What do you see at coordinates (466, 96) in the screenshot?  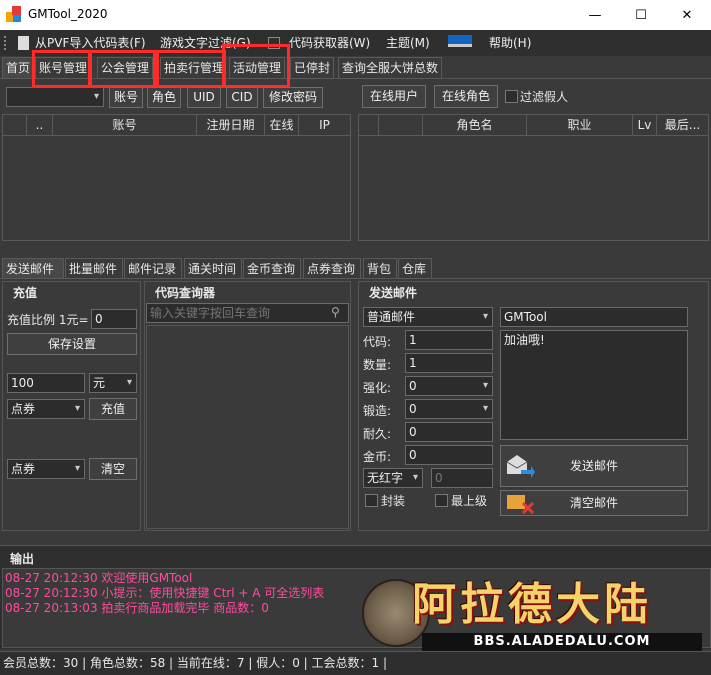 I see `online-roles-button: 在线角色` at bounding box center [466, 96].